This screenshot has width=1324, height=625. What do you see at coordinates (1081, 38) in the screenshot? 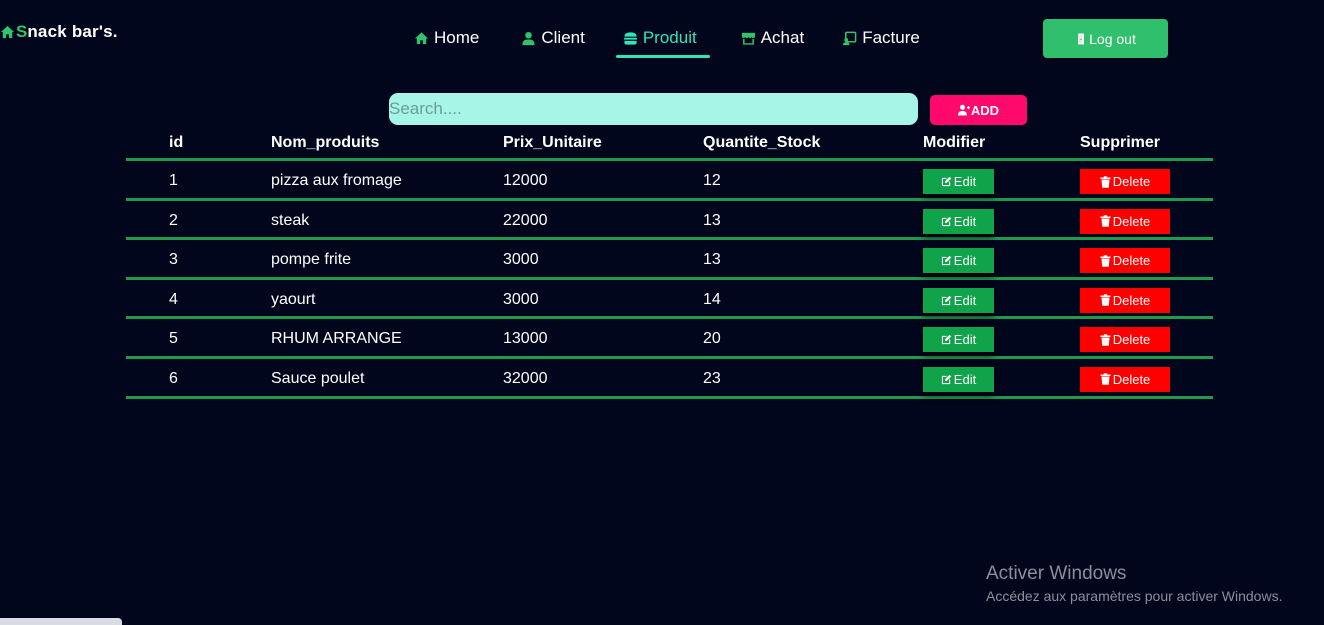
I see `door-icon` at bounding box center [1081, 38].